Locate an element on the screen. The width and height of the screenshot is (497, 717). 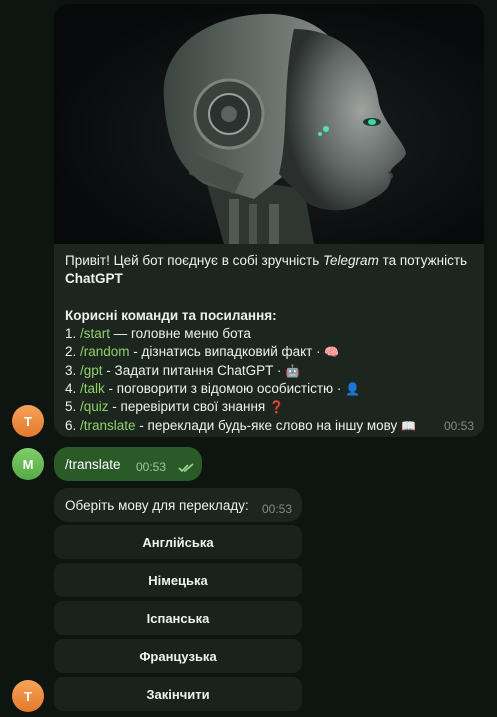
user-message: /translate 00:53 is located at coordinates (128, 464).